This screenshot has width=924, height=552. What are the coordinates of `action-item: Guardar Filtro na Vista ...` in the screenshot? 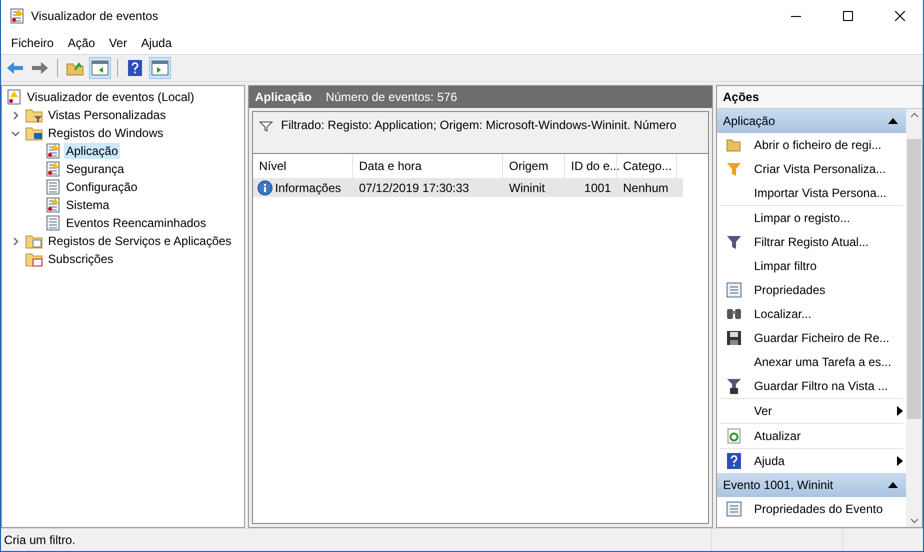 It's located at (811, 386).